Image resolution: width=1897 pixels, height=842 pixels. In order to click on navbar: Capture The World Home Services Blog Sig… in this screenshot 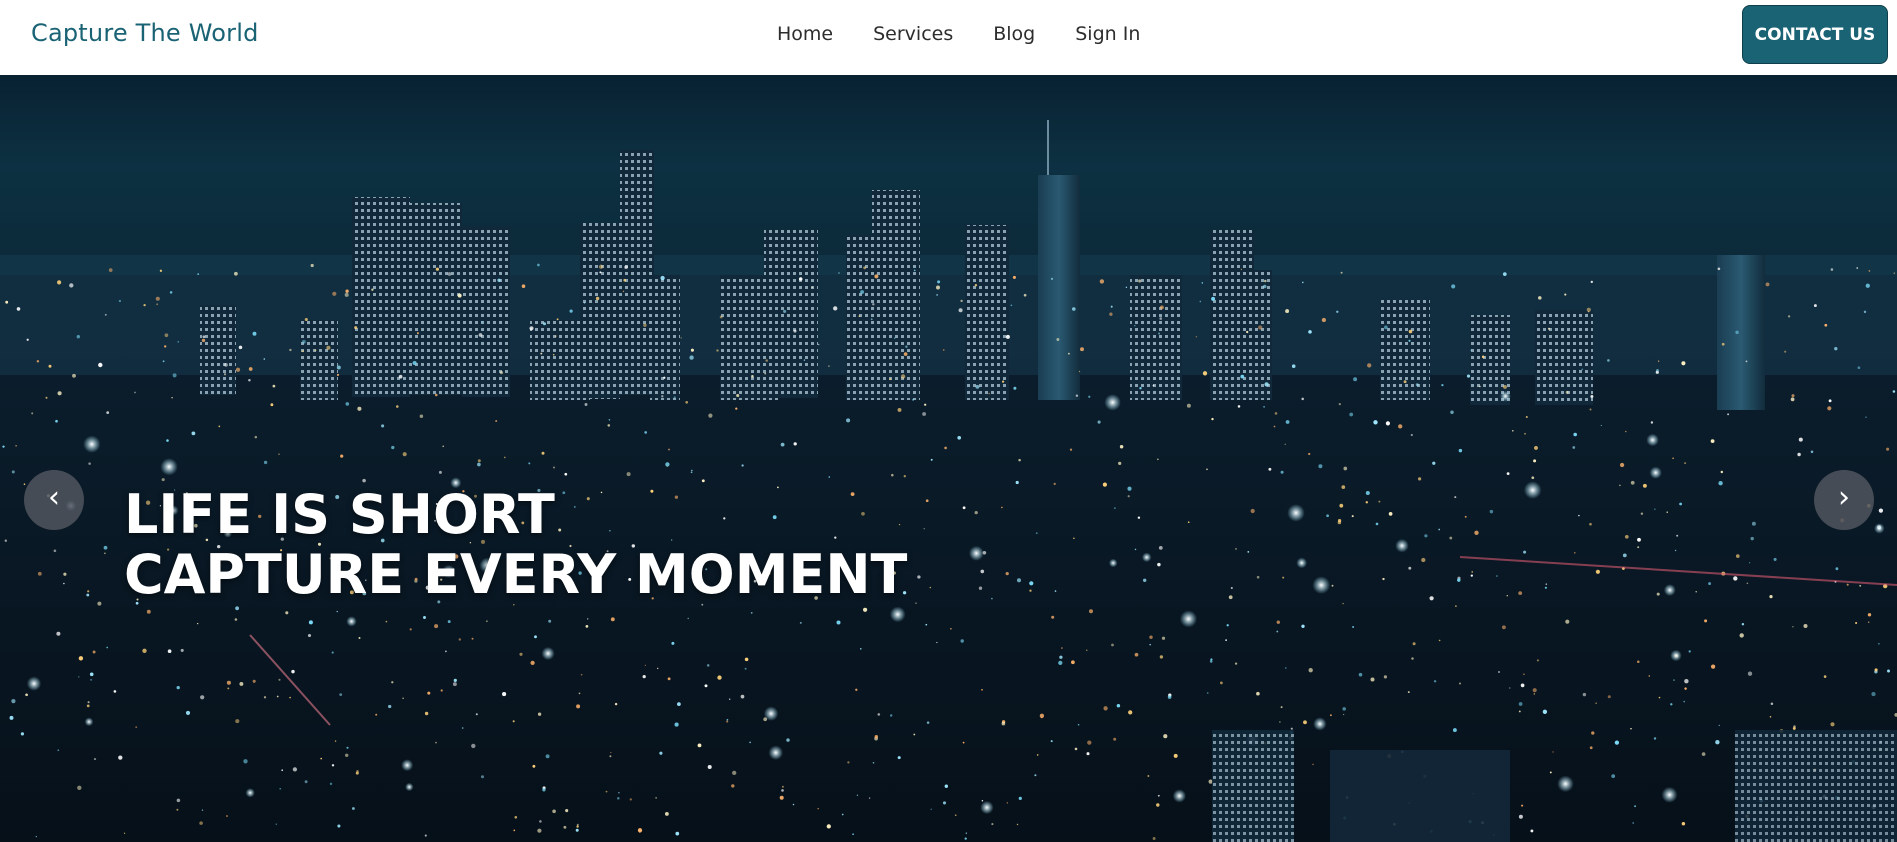, I will do `click(948, 37)`.